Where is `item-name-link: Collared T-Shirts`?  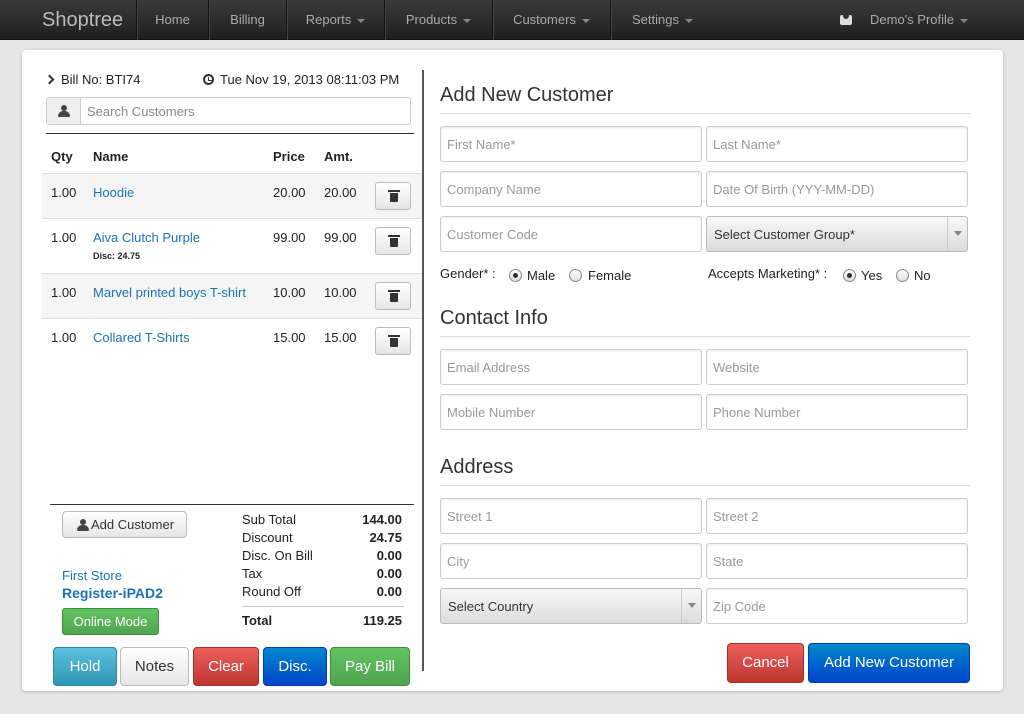
item-name-link: Collared T-Shirts is located at coordinates (141, 337).